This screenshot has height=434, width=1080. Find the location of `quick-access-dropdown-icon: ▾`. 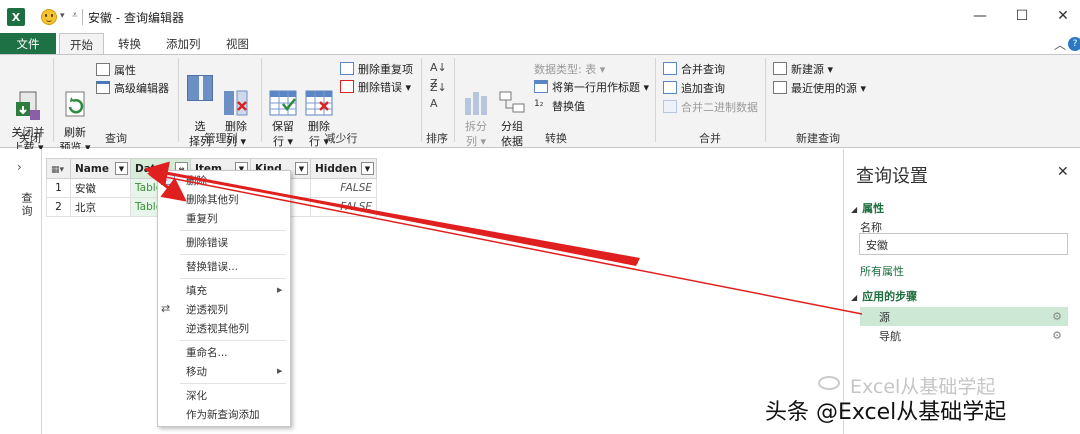

quick-access-dropdown-icon: ▾ is located at coordinates (62, 16).